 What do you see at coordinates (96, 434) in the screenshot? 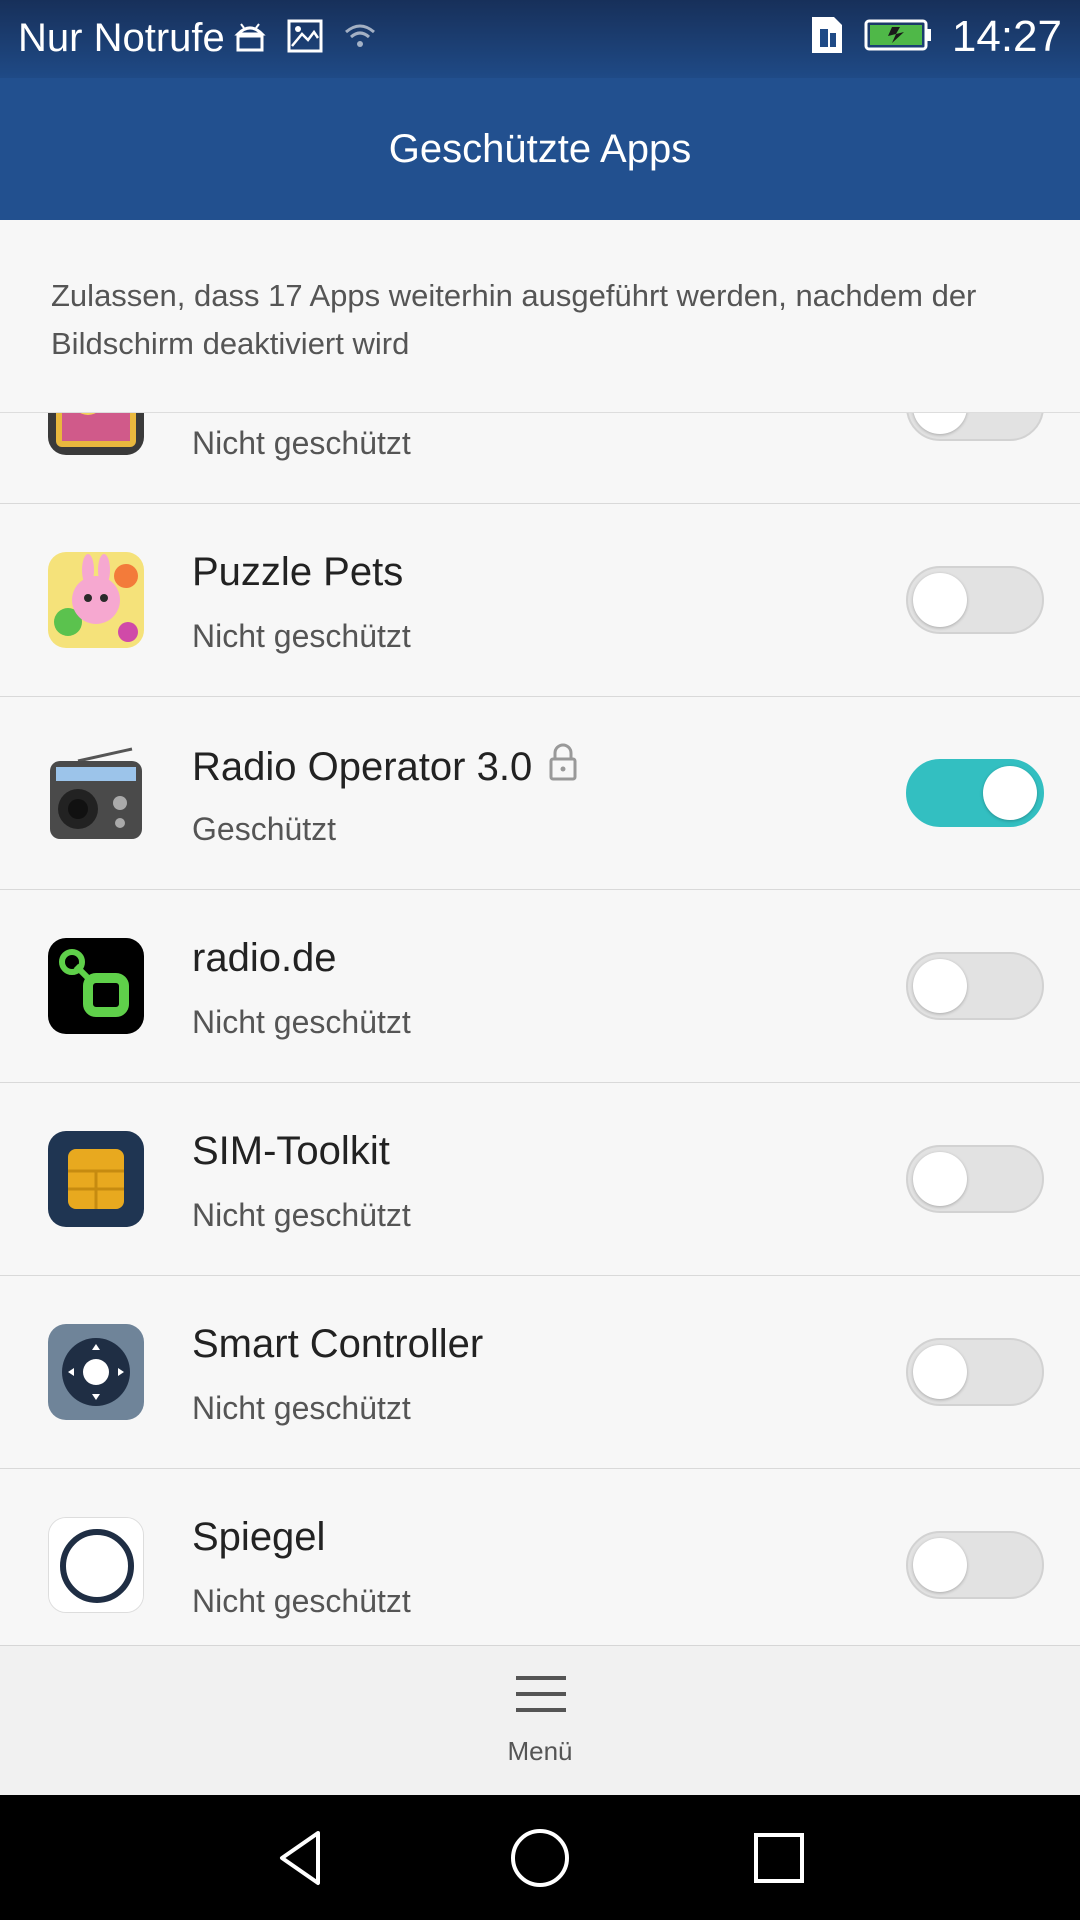
I see `gallery-app-icon` at bounding box center [96, 434].